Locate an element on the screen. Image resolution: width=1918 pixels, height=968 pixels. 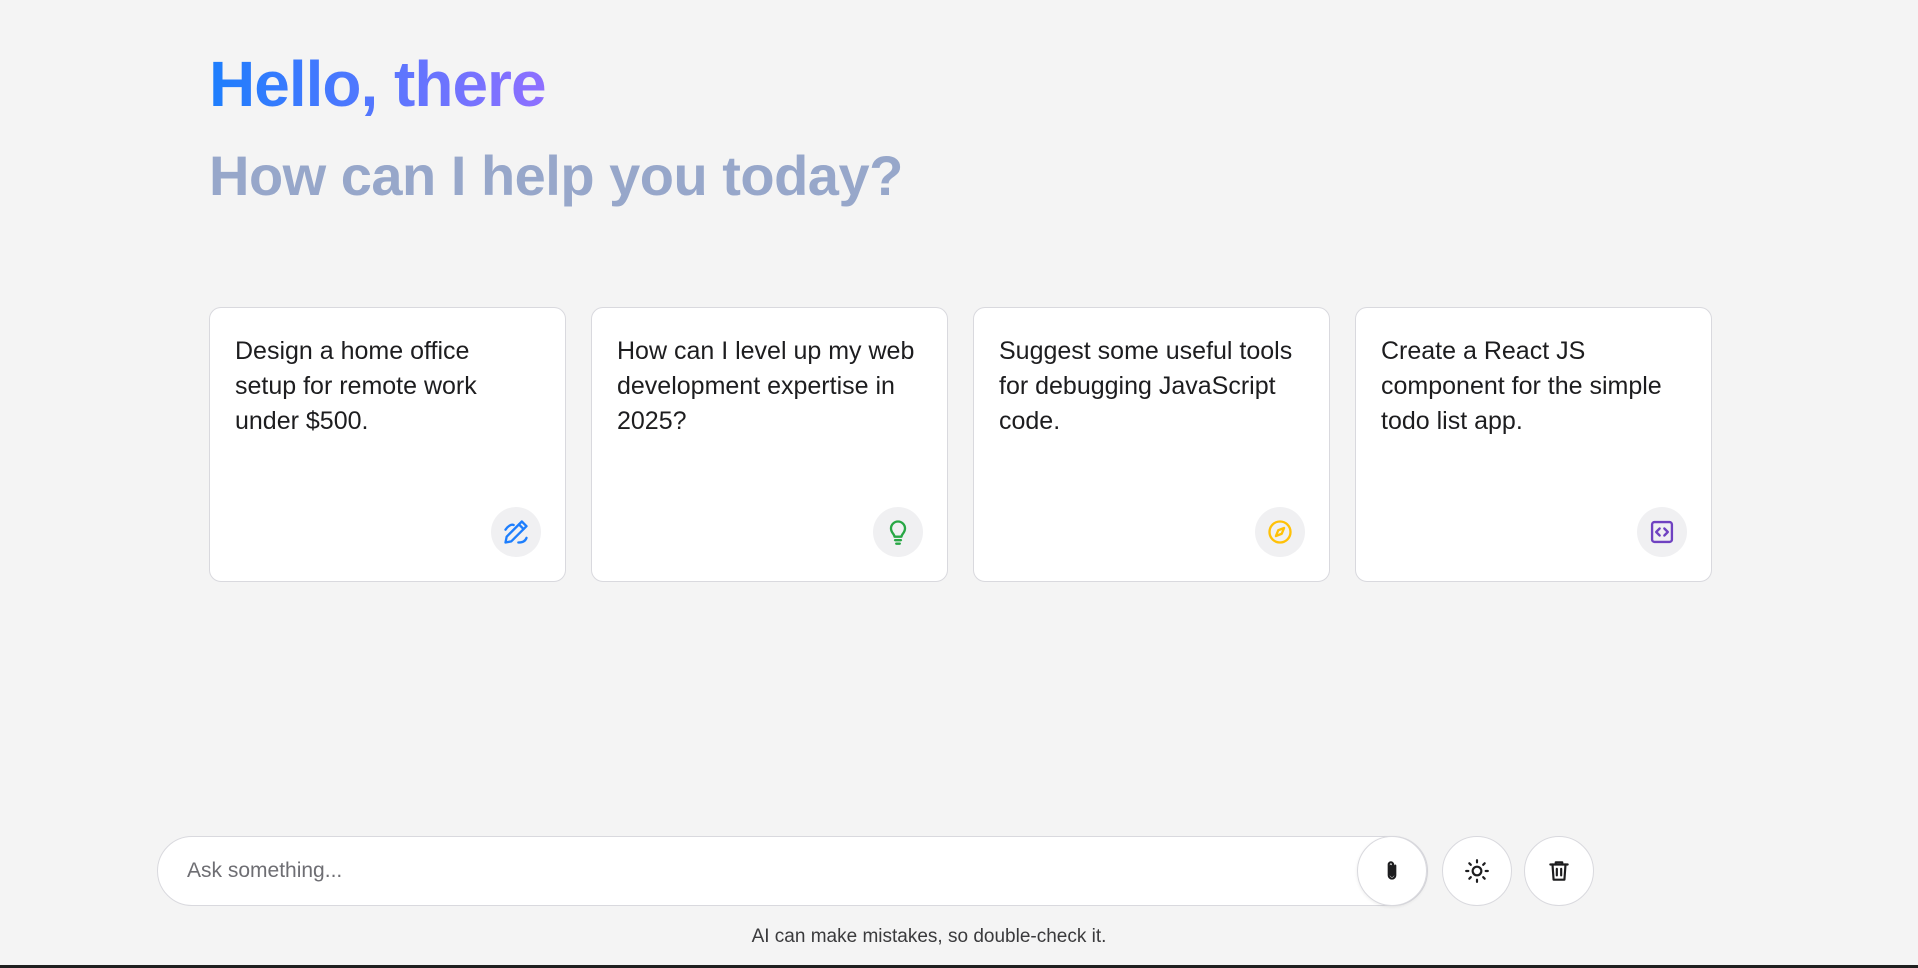
sun-icon is located at coordinates (1477, 871).